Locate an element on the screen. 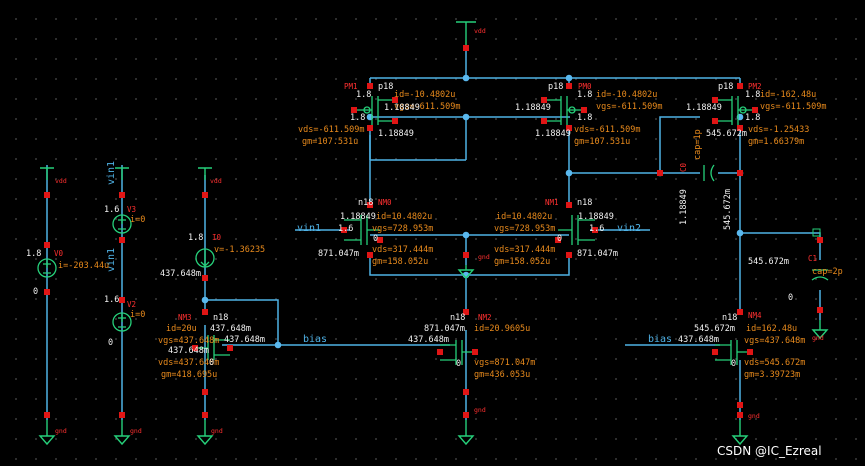 Image resolution: width=865 pixels, height=466 pixels. pm2-vgs: vgs=-611.509m is located at coordinates (793, 107).